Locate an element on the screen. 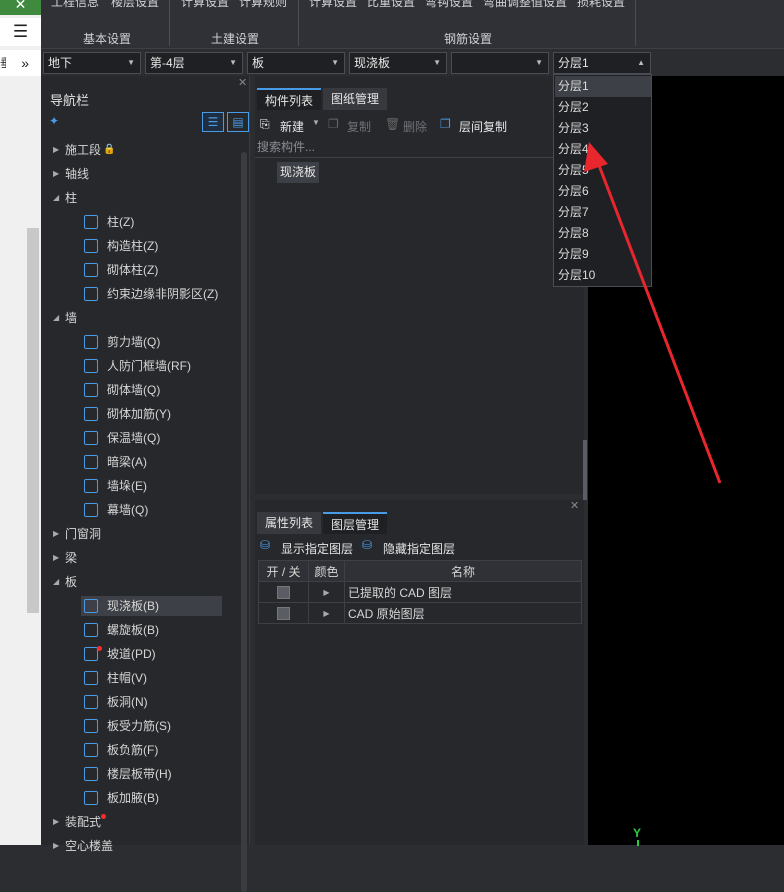 Image resolution: width=784 pixels, height=892 pixels. tree-item: 幕墙(Q) is located at coordinates (141, 510).